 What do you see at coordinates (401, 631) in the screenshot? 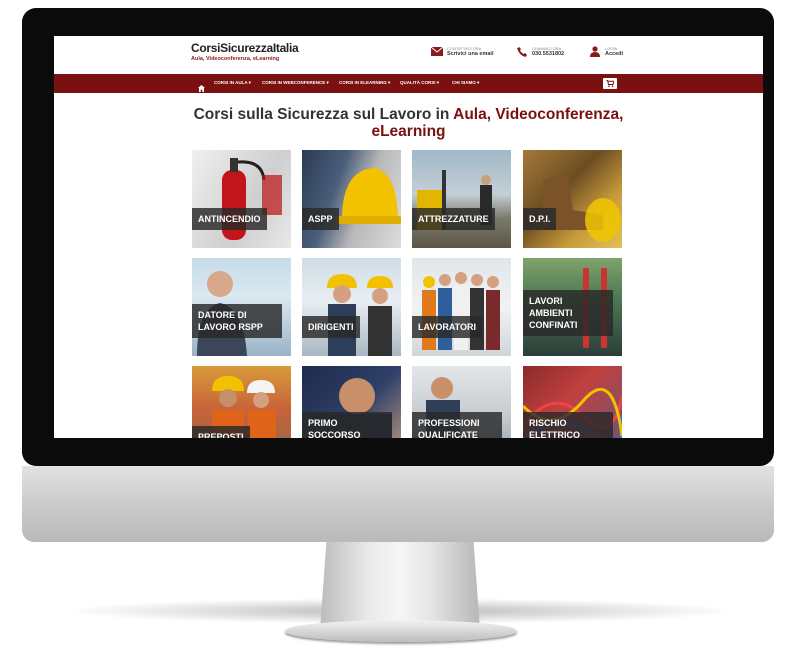
I see `monitor-base` at bounding box center [401, 631].